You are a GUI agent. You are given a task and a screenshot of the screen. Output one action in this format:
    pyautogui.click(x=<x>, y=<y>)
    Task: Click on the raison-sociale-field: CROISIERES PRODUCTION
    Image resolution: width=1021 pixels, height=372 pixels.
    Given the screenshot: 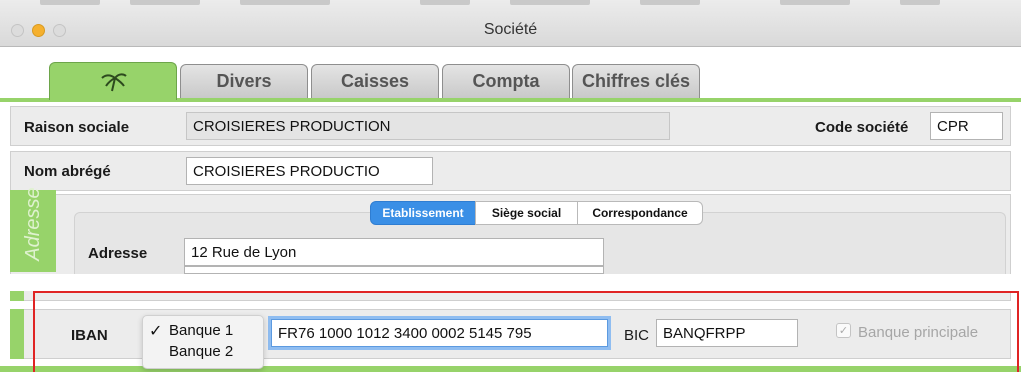 What is the action you would take?
    pyautogui.click(x=428, y=126)
    